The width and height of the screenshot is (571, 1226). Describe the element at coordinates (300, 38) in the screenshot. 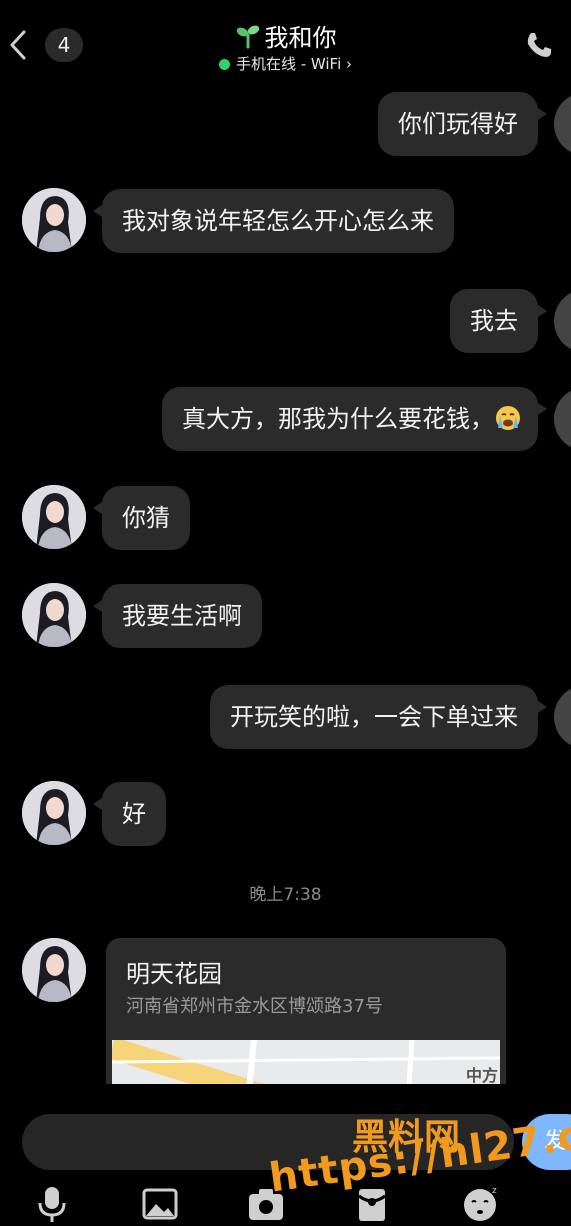

I see `chat-title: 我和你` at that location.